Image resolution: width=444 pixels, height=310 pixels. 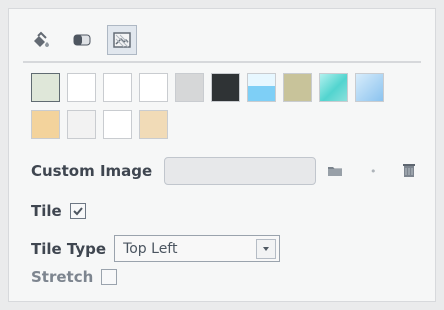 I want to click on tile-type-label: Tile Type, so click(x=69, y=248).